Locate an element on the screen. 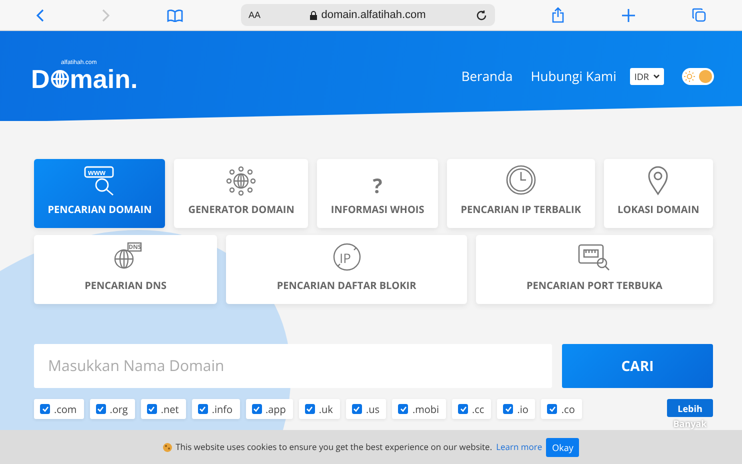 This screenshot has width=742, height=464. extension-option: .uk is located at coordinates (319, 409).